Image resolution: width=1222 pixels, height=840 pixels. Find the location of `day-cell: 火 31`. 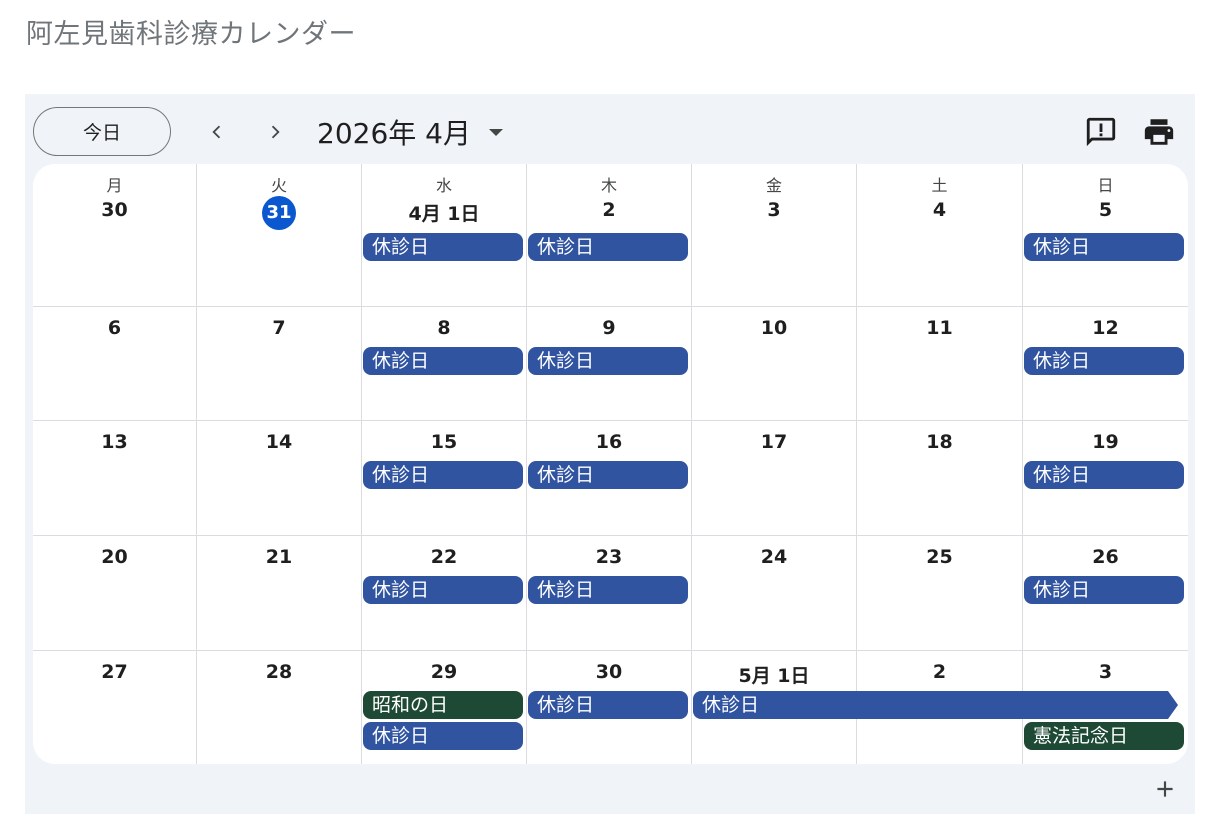

day-cell: 火 31 is located at coordinates (279, 235).